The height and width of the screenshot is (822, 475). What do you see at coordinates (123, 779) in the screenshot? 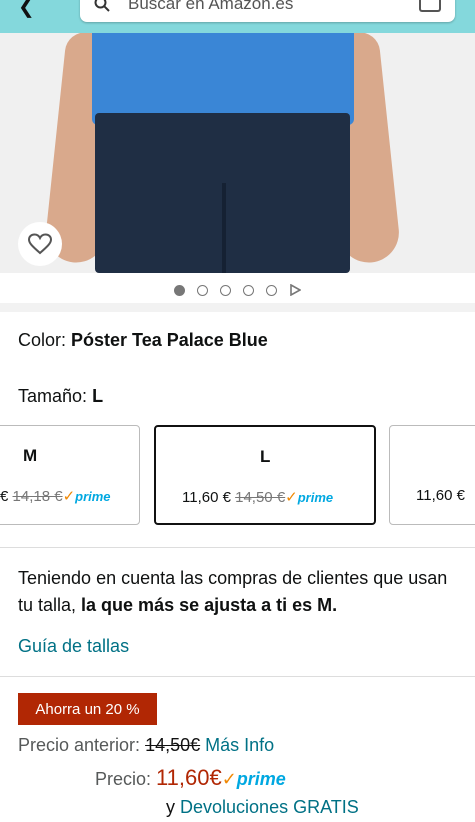
I see `price-label: Precio:` at bounding box center [123, 779].